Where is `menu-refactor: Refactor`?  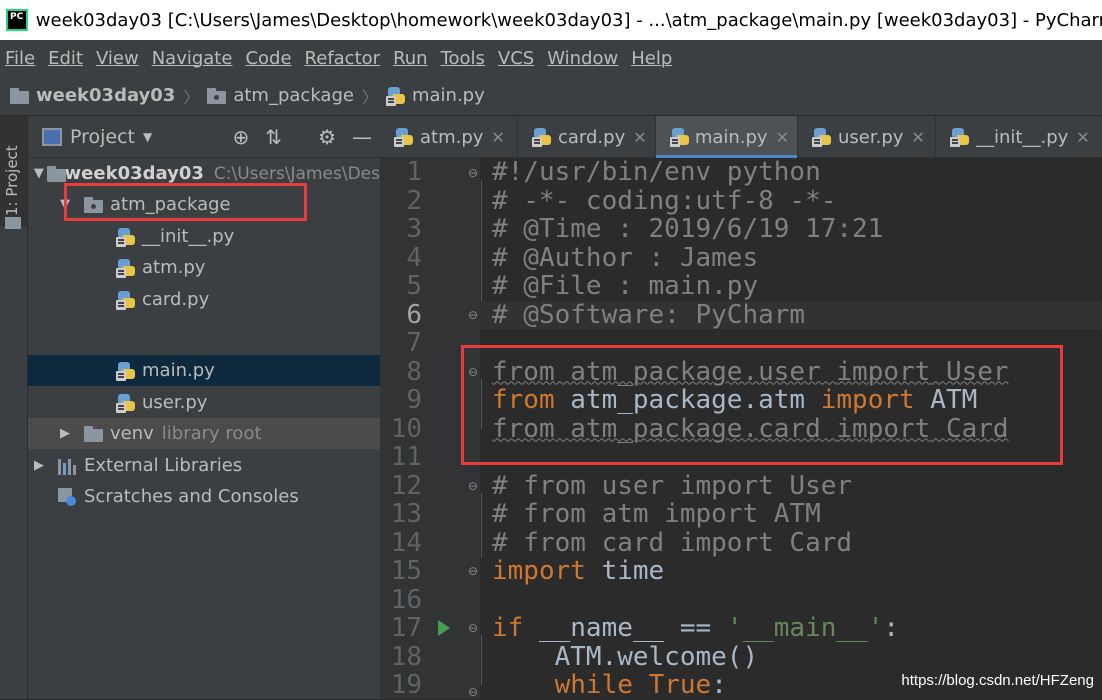
menu-refactor: Refactor is located at coordinates (345, 58).